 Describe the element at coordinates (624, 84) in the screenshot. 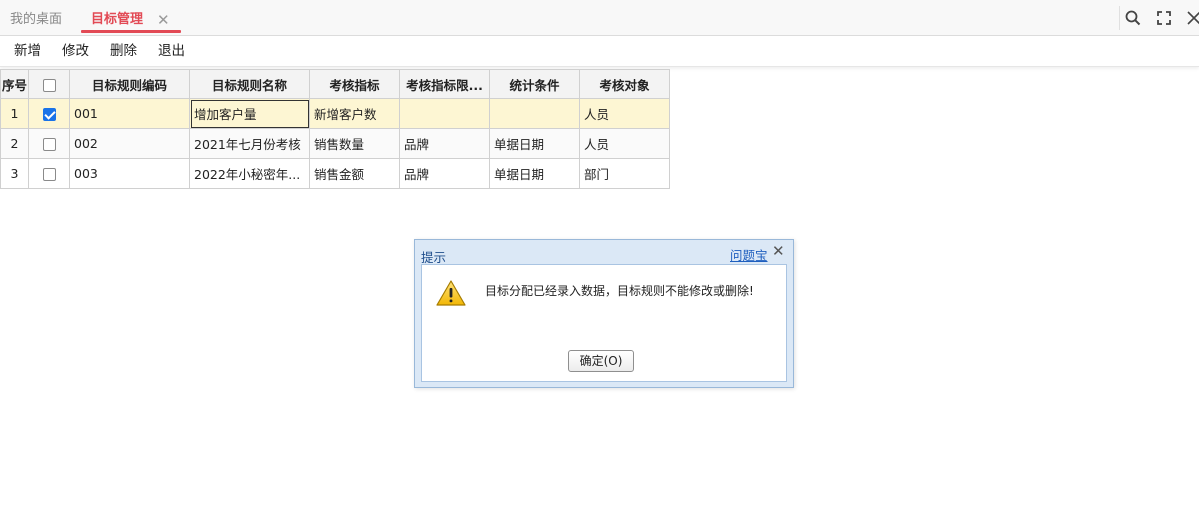

I see `col-header-target: 考核对象` at that location.